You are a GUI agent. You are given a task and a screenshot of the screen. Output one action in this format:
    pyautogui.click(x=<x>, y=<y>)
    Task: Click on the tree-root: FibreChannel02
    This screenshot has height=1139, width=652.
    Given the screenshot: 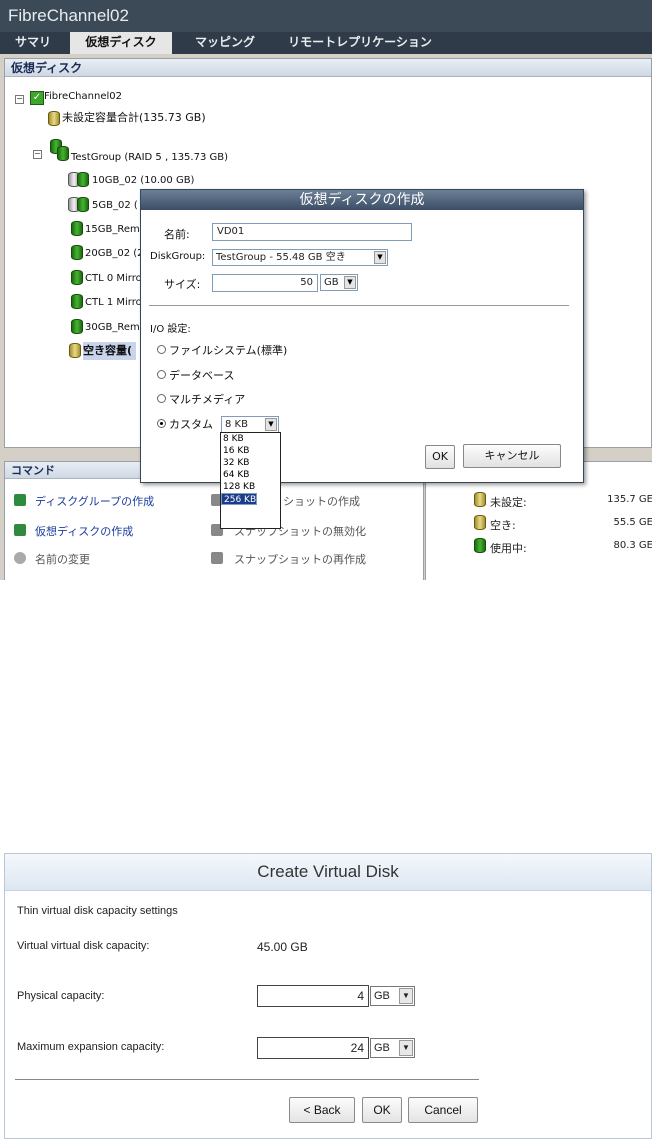 What is the action you would take?
    pyautogui.click(x=83, y=97)
    